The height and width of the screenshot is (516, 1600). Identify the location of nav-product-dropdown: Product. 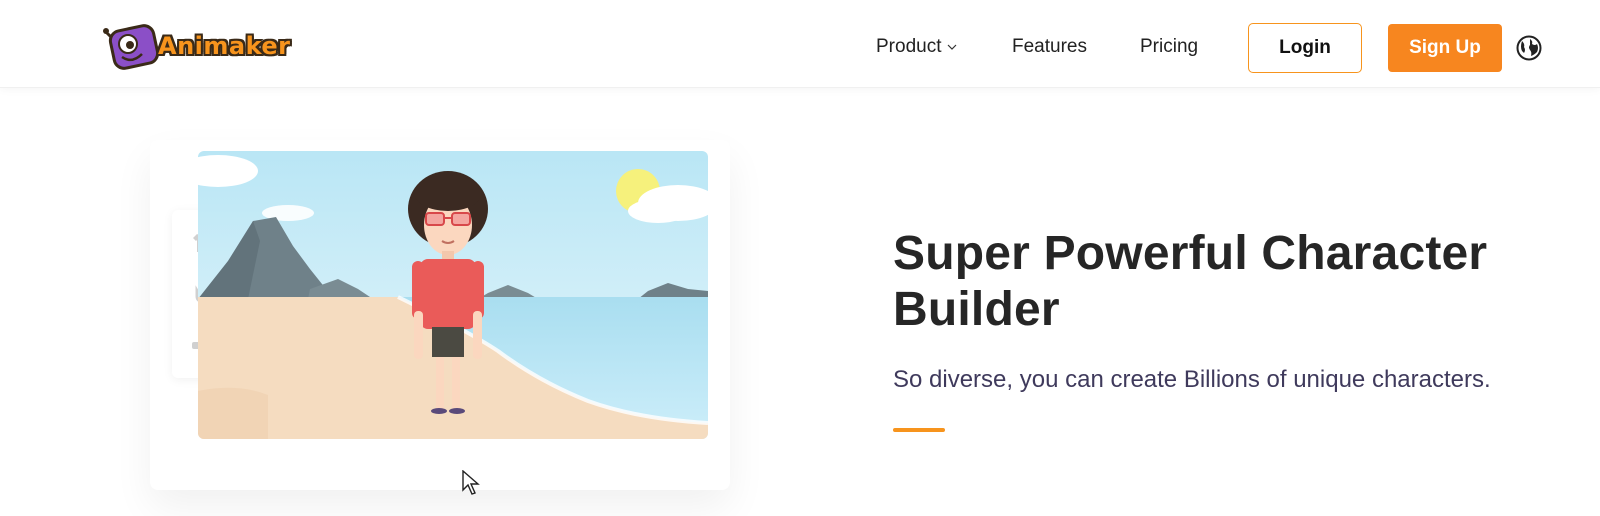
(916, 47).